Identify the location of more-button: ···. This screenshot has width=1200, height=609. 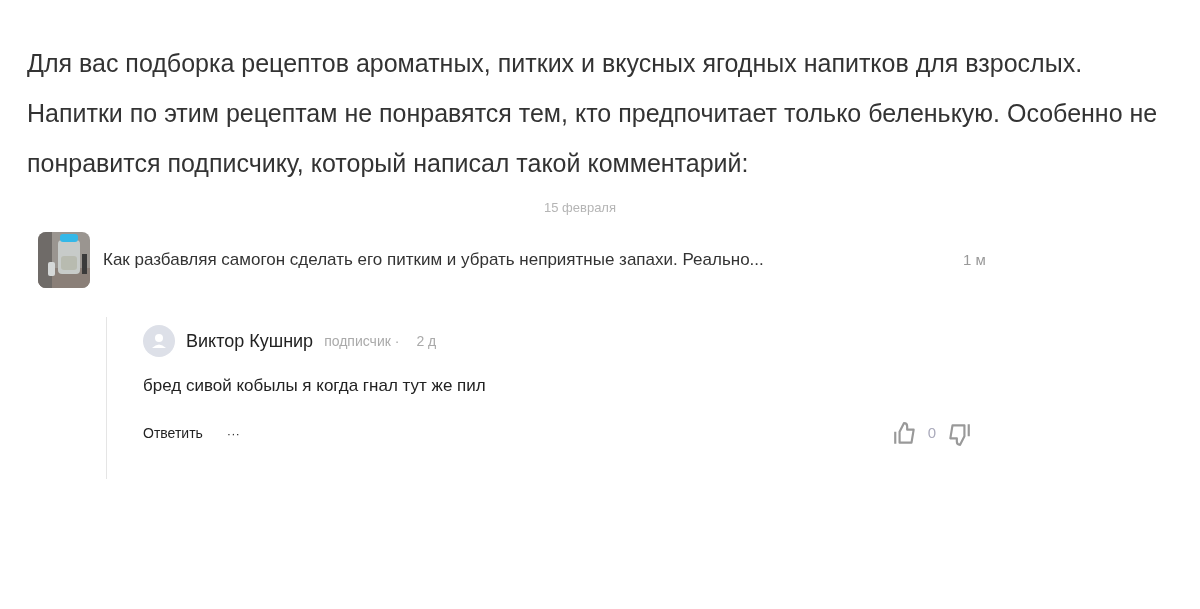
(233, 433).